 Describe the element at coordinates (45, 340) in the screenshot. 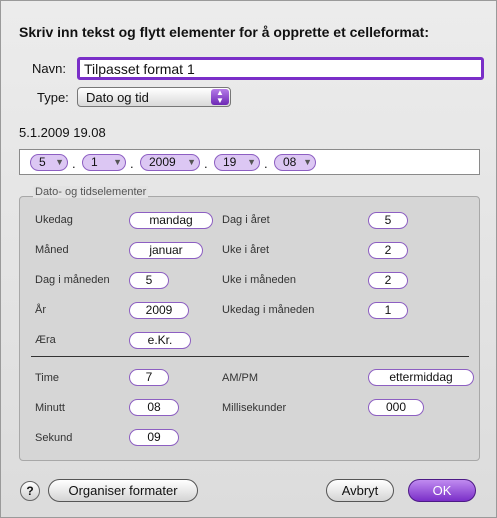

I see `era-label: Æra` at that location.